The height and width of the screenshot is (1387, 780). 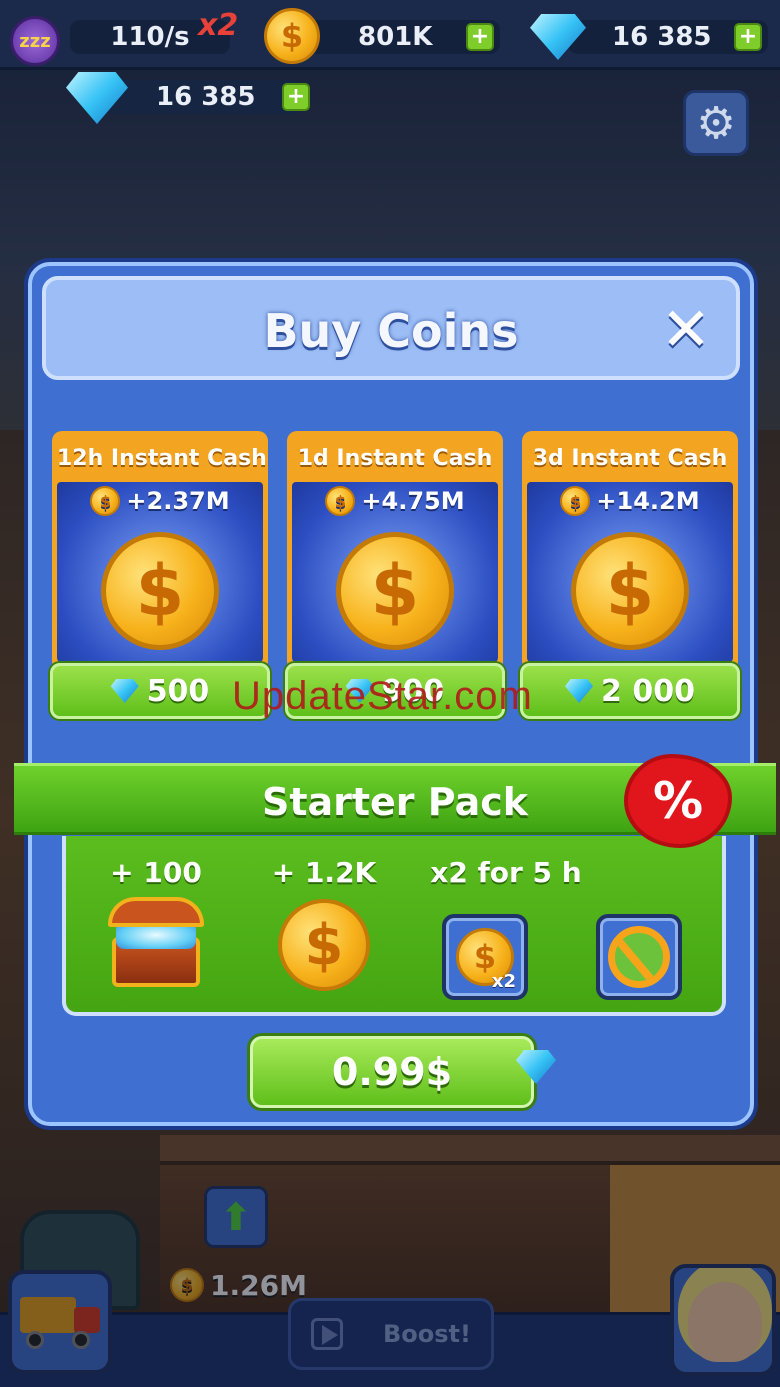 What do you see at coordinates (394, 926) in the screenshot?
I see `starter-pack-box: + 100 + 1.2K $ x2 for 5 h $ x2` at bounding box center [394, 926].